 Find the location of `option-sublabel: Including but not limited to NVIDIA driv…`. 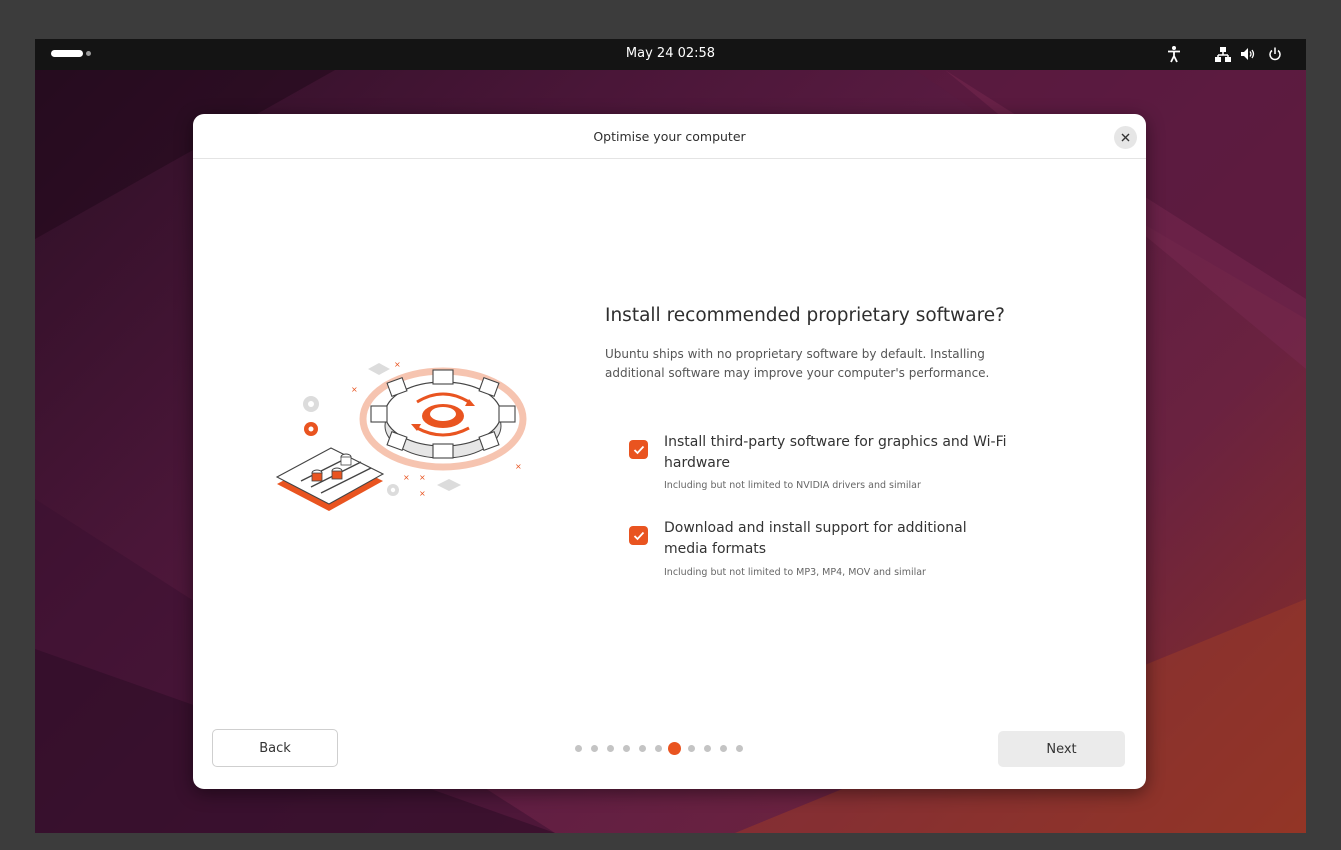

option-sublabel: Including but not limited to NVIDIA driv… is located at coordinates (792, 485).